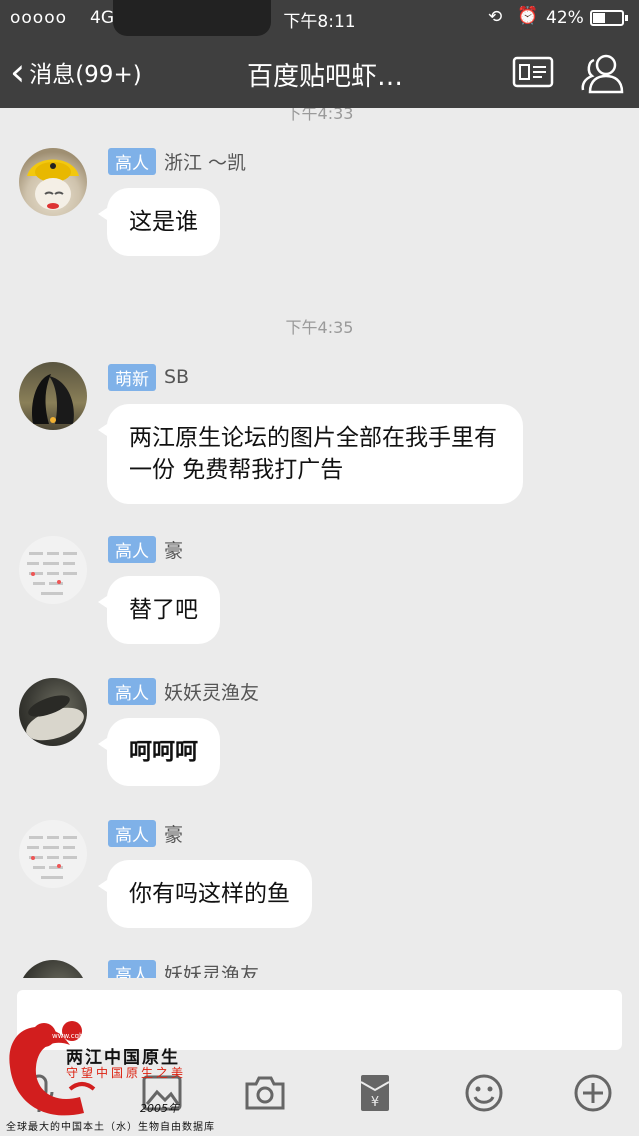 Image resolution: width=639 pixels, height=1136 pixels. What do you see at coordinates (319, 327) in the screenshot?
I see `message-timestamp: 下午4:35` at bounding box center [319, 327].